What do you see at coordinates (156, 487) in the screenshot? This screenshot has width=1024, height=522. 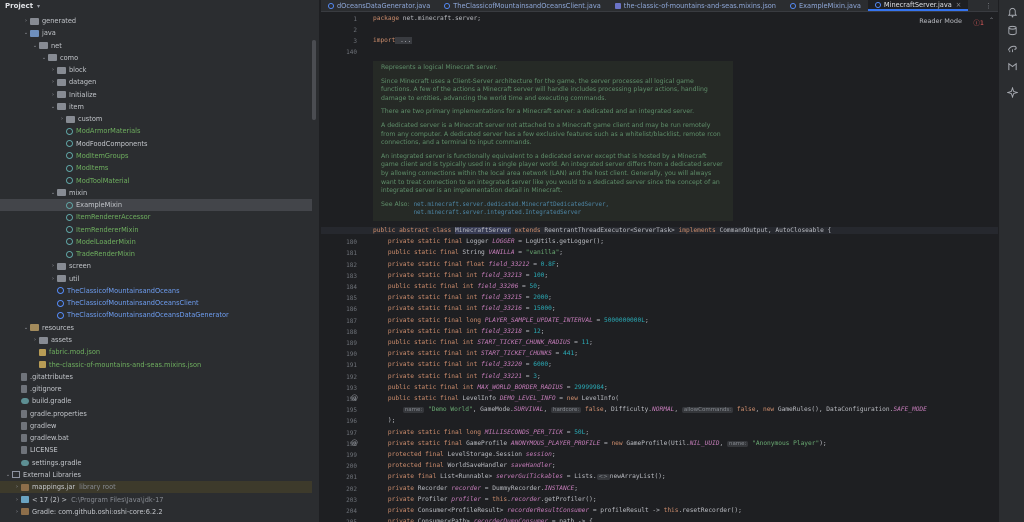 I see `tree-item: › mappings.jar library root` at bounding box center [156, 487].